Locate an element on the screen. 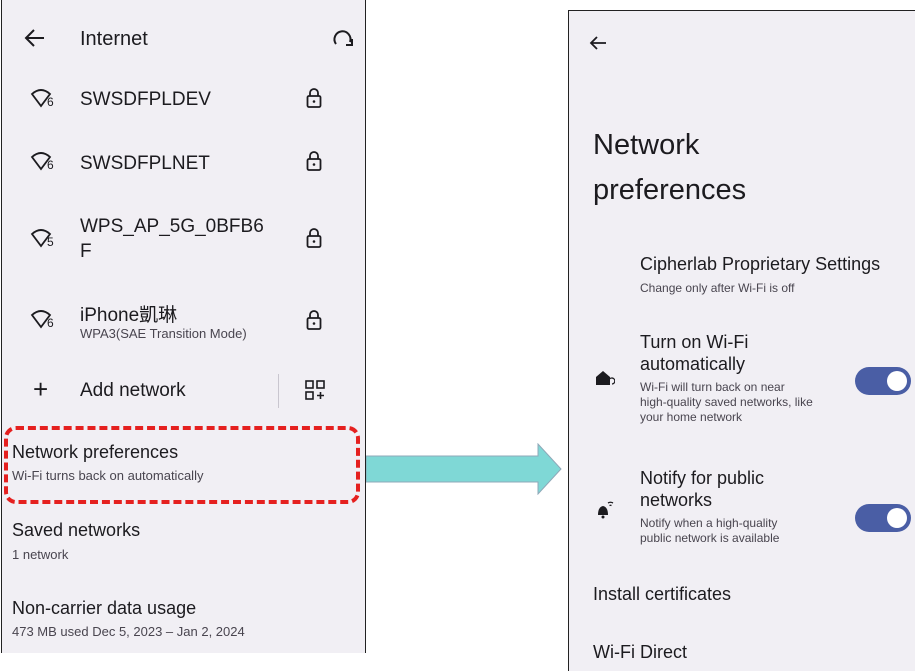 The height and width of the screenshot is (671, 915). item-subtitle: your home network is located at coordinates (691, 417).